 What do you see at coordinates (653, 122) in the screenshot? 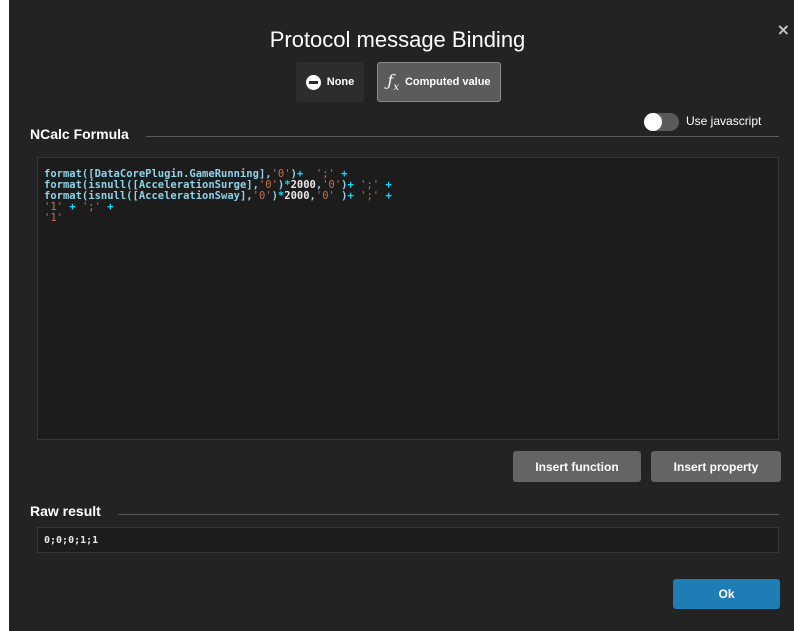
I see `toggle-knob` at bounding box center [653, 122].